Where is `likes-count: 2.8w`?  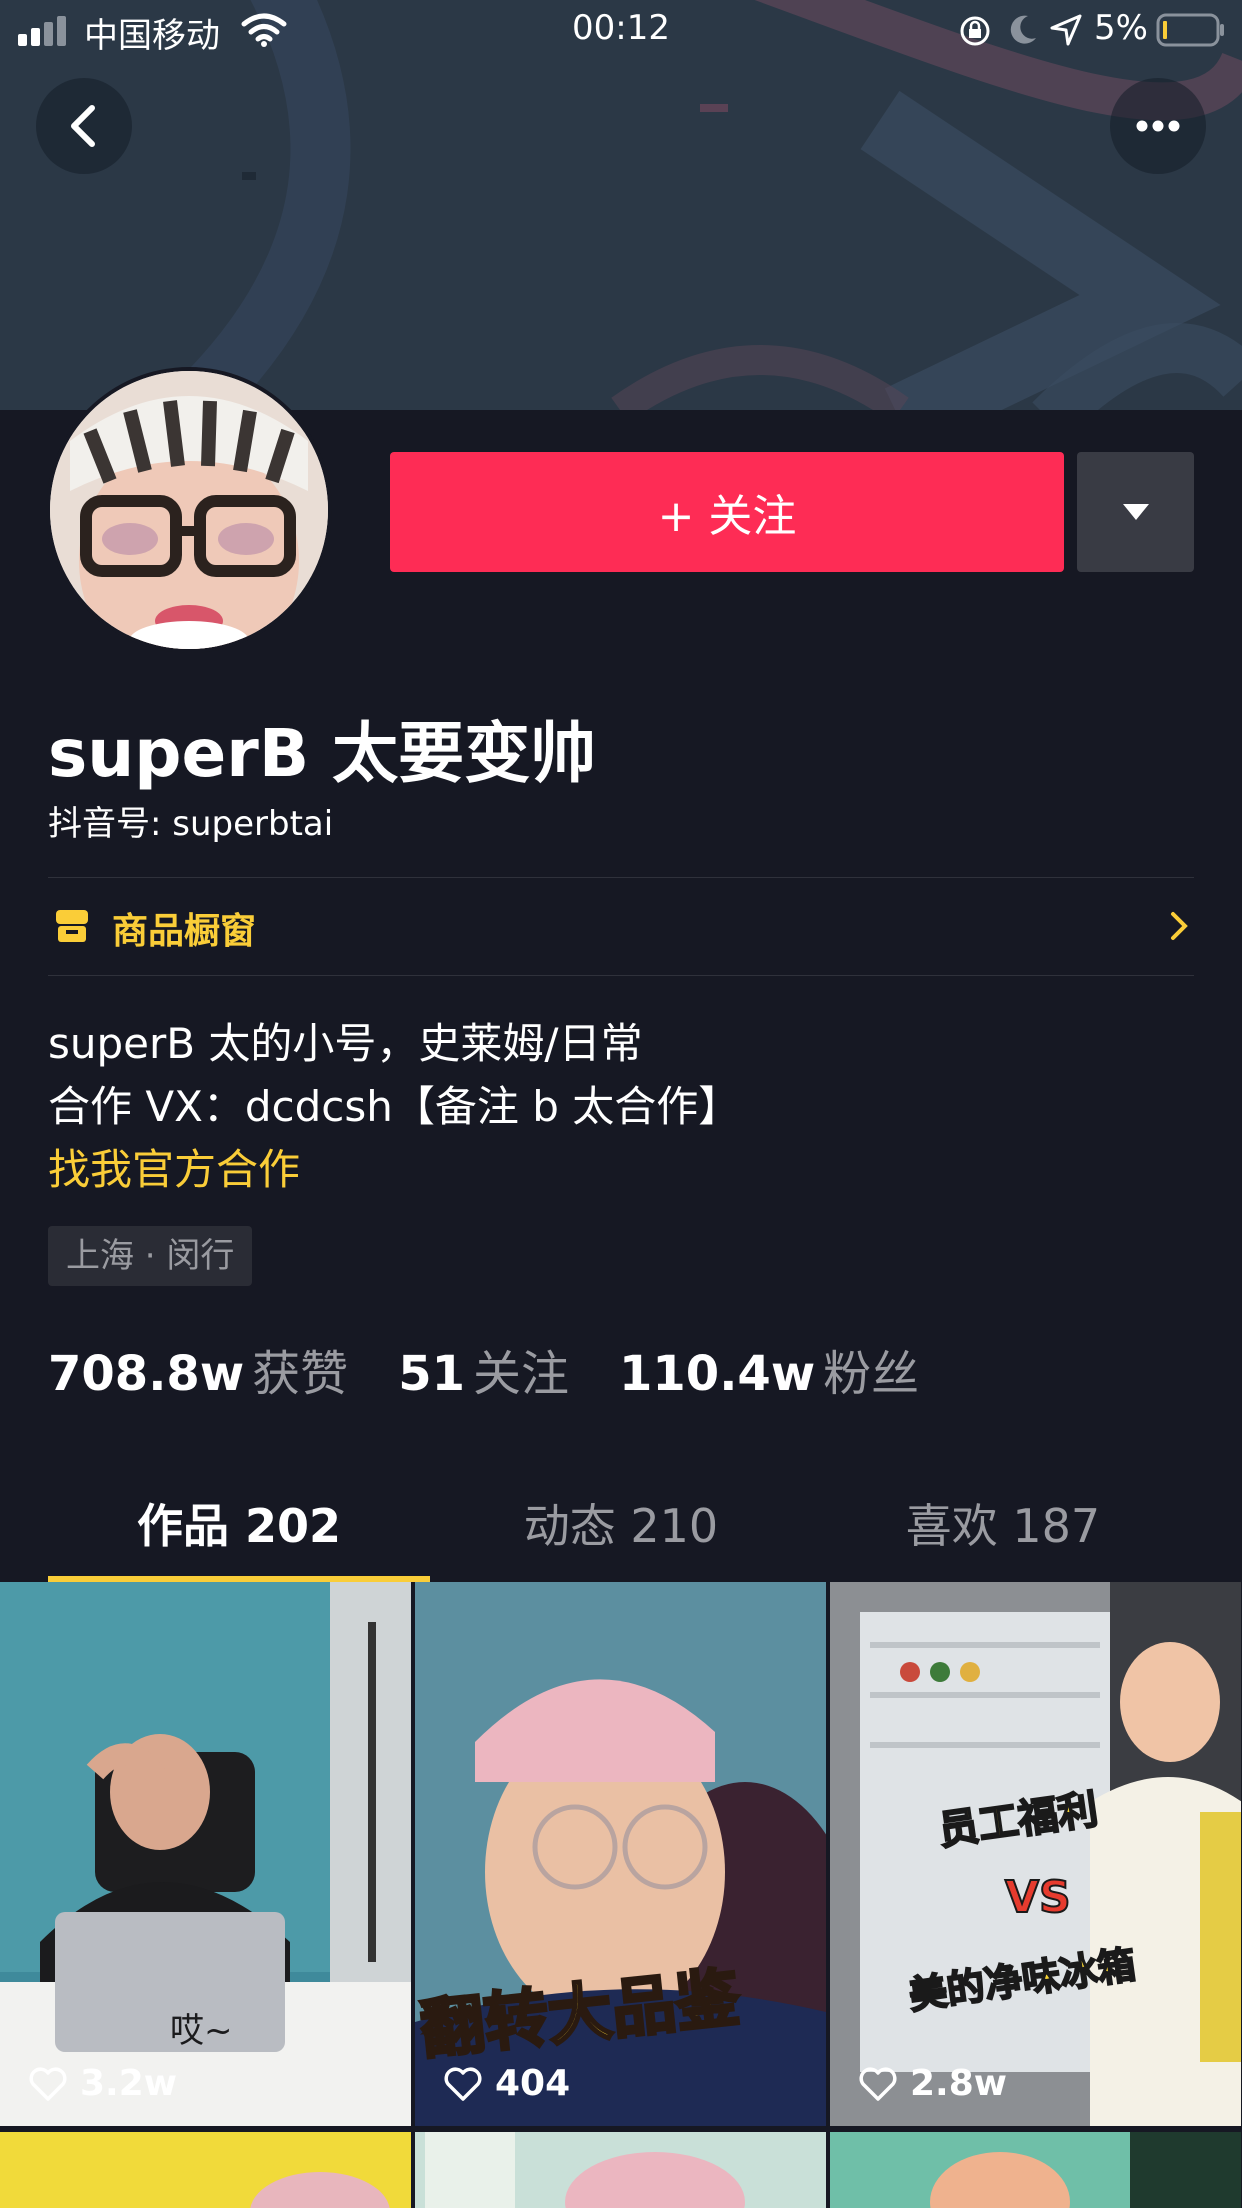
likes-count: 2.8w is located at coordinates (959, 2083).